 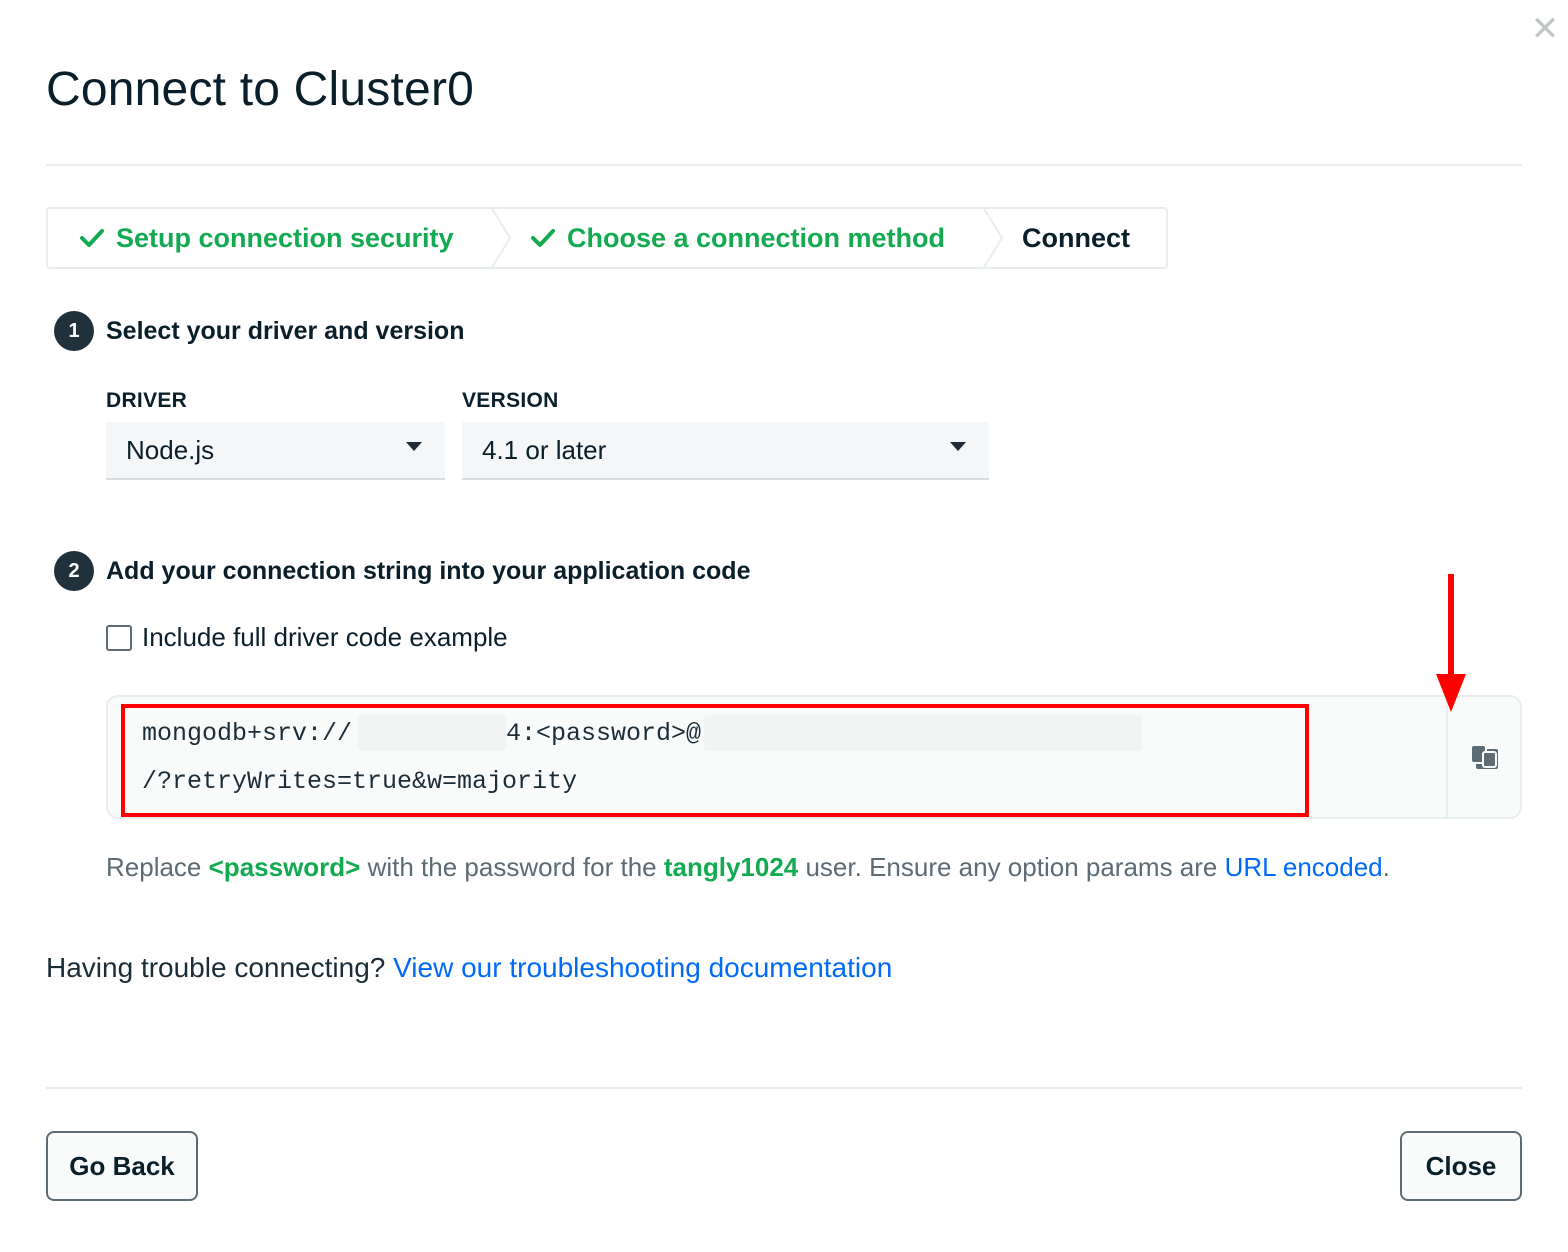 I want to click on note-text: ., so click(x=1386, y=867).